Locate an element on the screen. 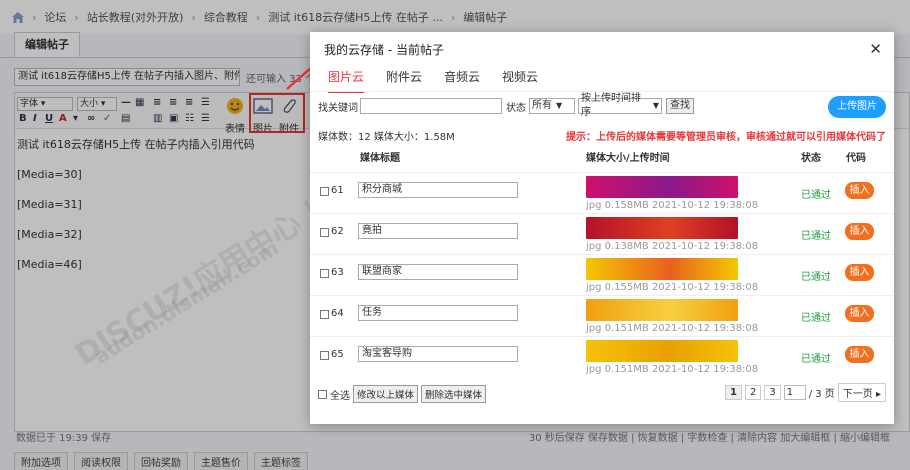  sort-value: 按上传时间排序 is located at coordinates (611, 105).